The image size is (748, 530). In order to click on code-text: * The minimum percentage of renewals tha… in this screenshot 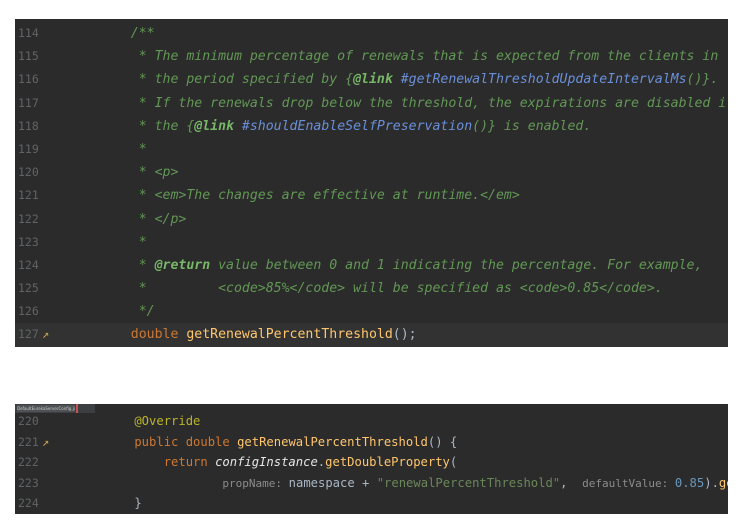, I will do `click(409, 56)`.